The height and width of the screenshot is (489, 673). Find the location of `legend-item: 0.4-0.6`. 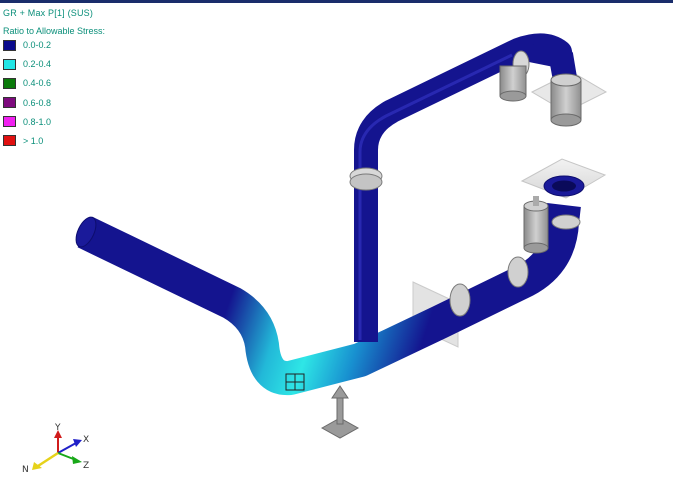

legend-item: 0.4-0.6 is located at coordinates (27, 83).